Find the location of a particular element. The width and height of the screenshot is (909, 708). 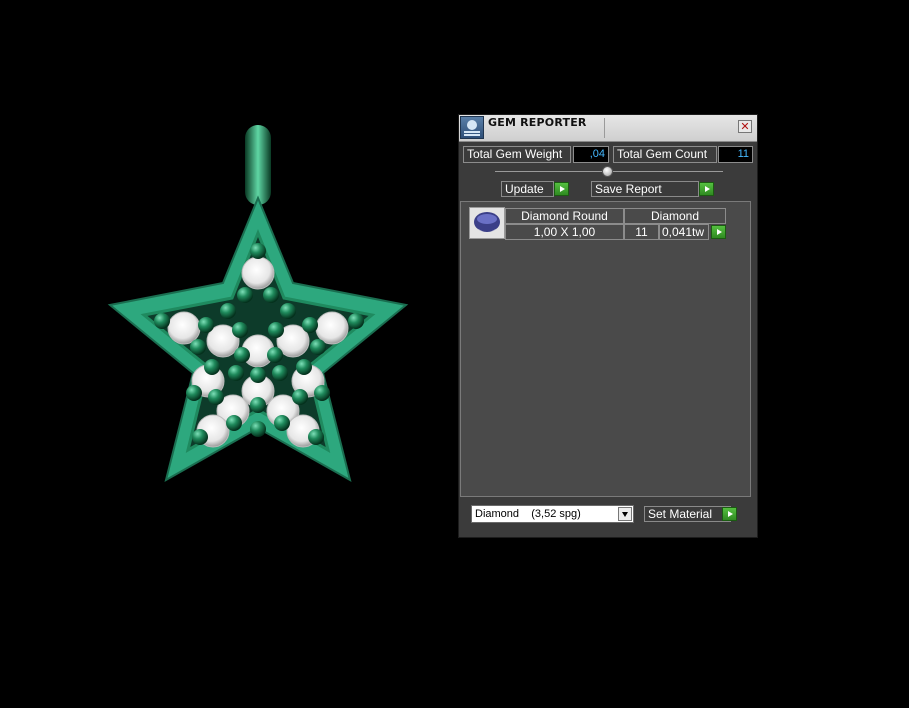

bail-ring is located at coordinates (258, 165).